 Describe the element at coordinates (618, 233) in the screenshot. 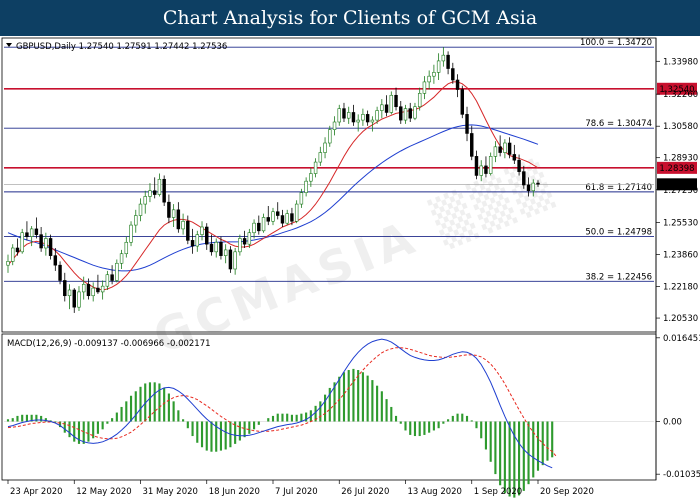

I see `fib-level-label: 50.0 = 1.24798` at that location.